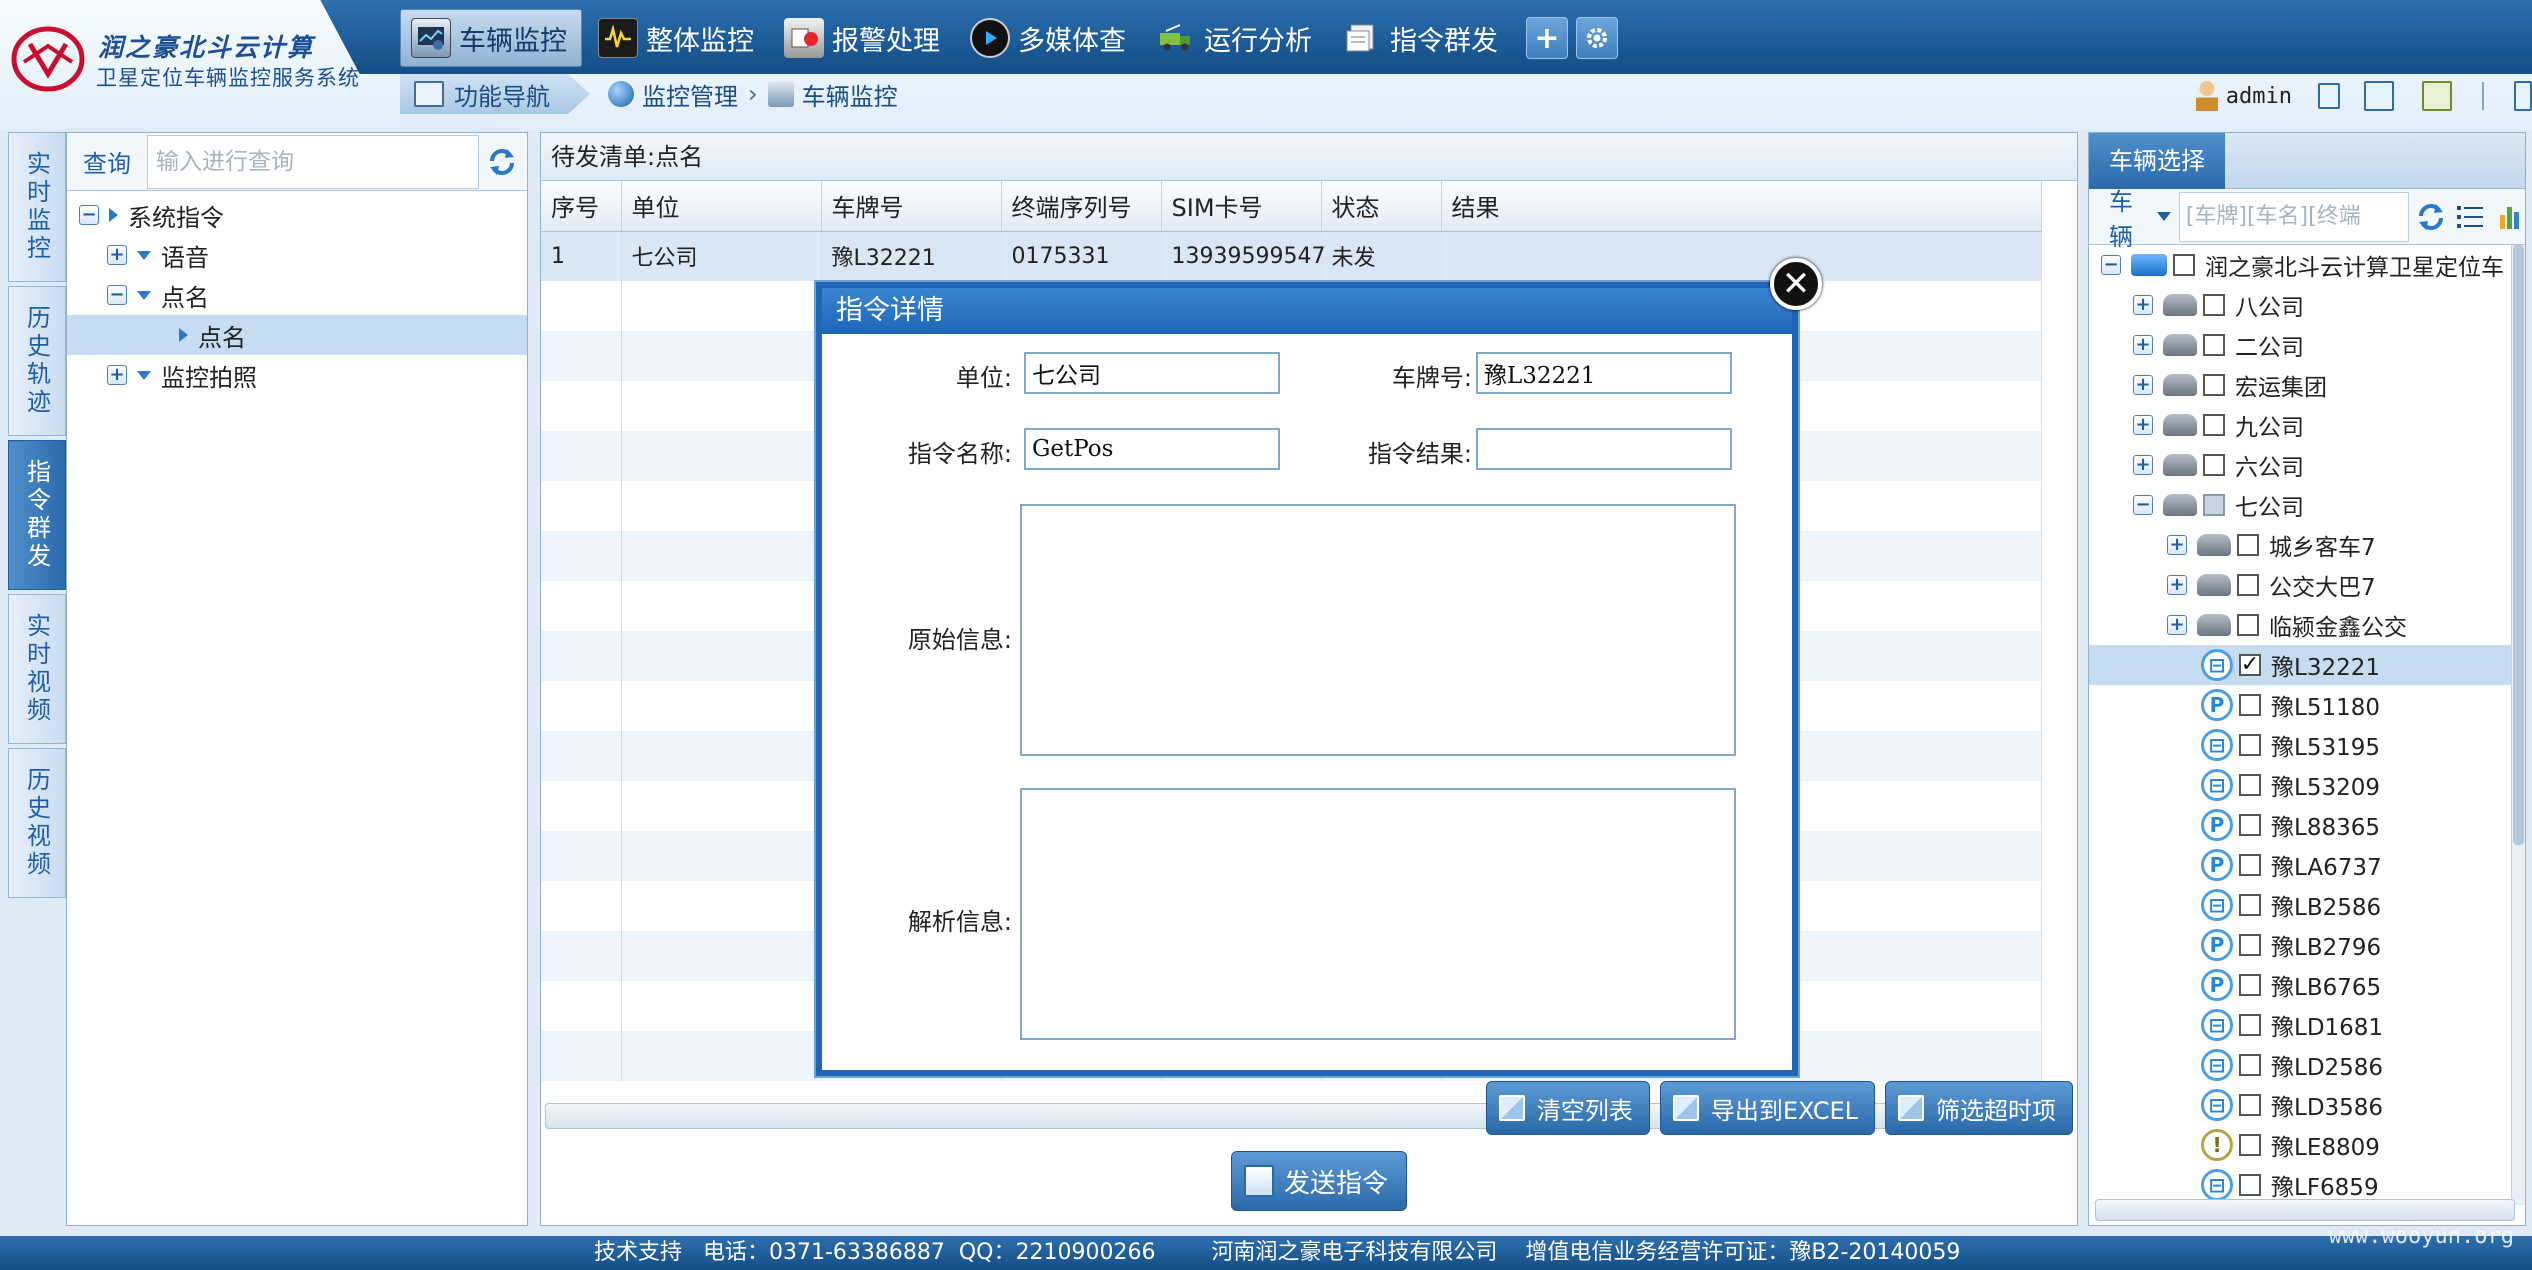 This screenshot has width=2532, height=1270. What do you see at coordinates (1604, 373) in the screenshot?
I see `plate-field` at bounding box center [1604, 373].